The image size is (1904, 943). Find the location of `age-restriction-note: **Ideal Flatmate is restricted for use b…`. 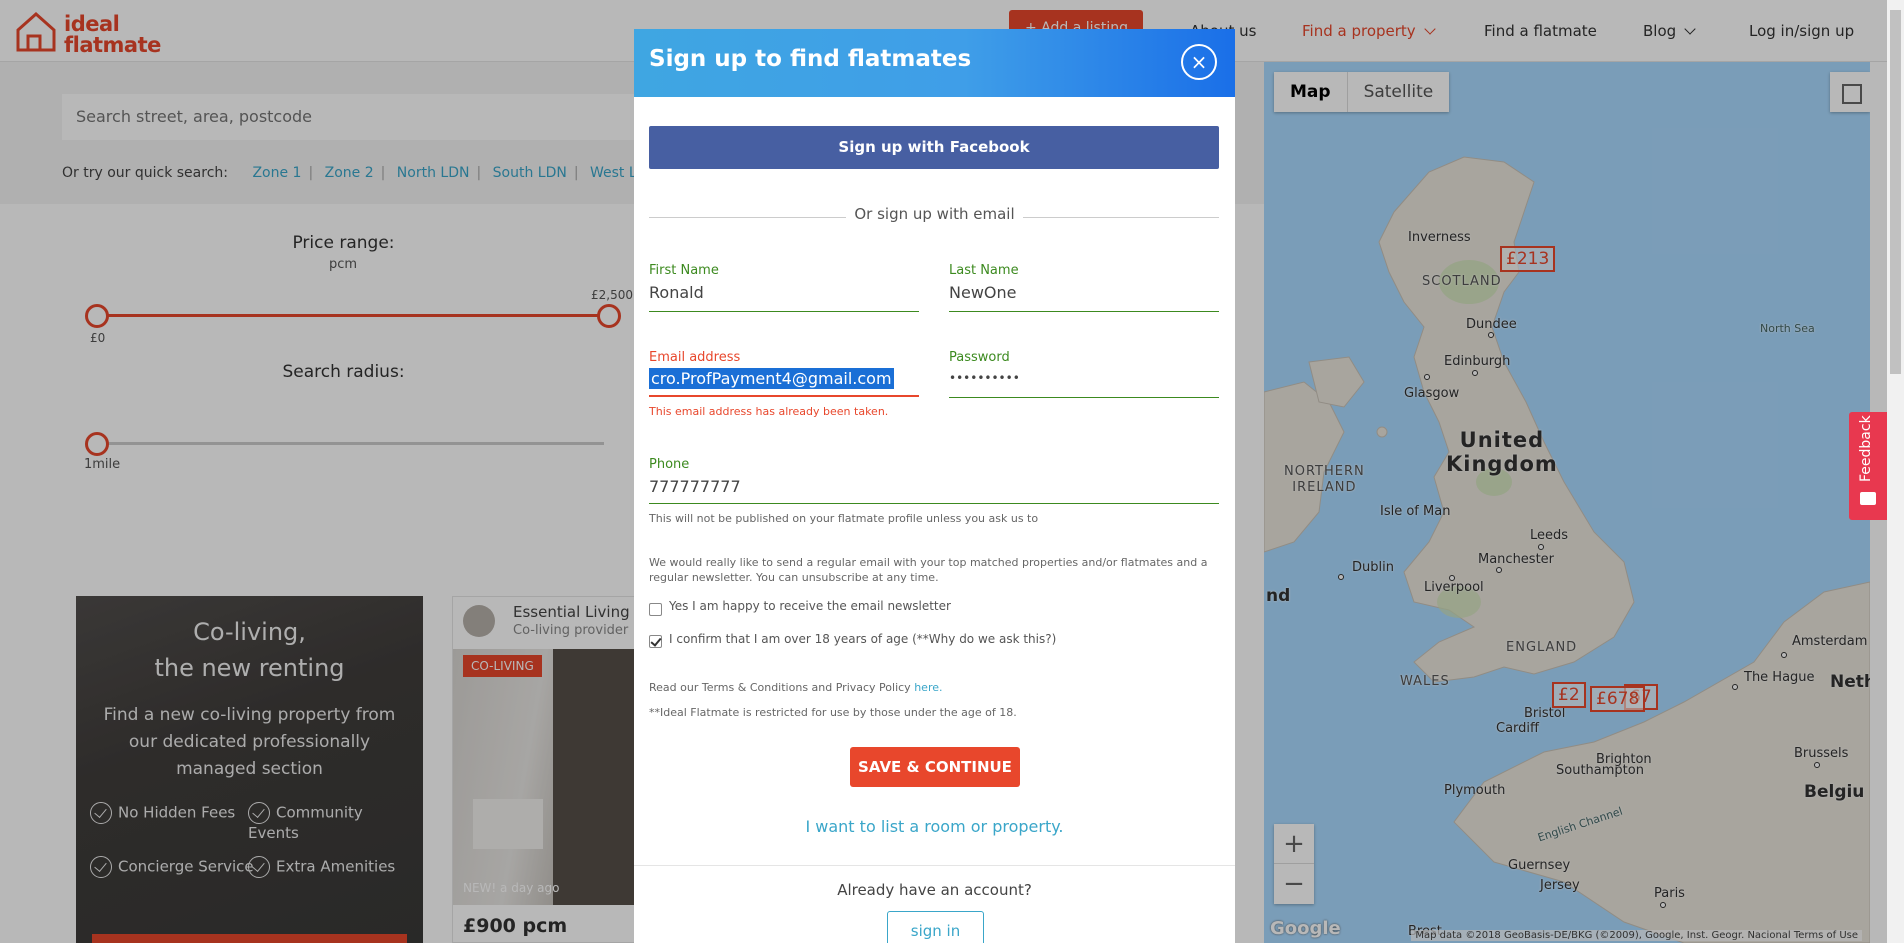

age-restriction-note: **Ideal Flatmate is restricted for use b… is located at coordinates (833, 712).